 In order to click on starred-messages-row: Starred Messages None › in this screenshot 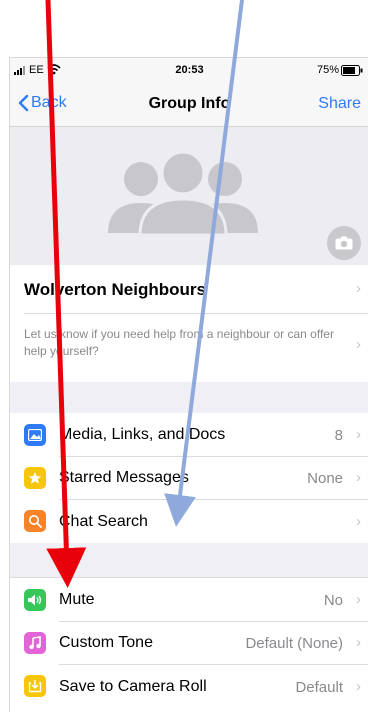, I will do `click(189, 478)`.